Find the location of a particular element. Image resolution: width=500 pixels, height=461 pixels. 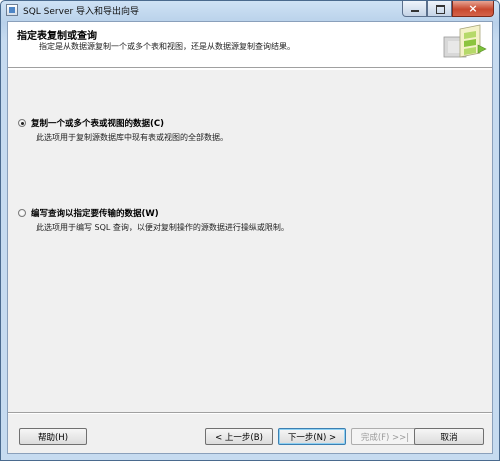

page-title: 指定表复制或查询 is located at coordinates (57, 36).